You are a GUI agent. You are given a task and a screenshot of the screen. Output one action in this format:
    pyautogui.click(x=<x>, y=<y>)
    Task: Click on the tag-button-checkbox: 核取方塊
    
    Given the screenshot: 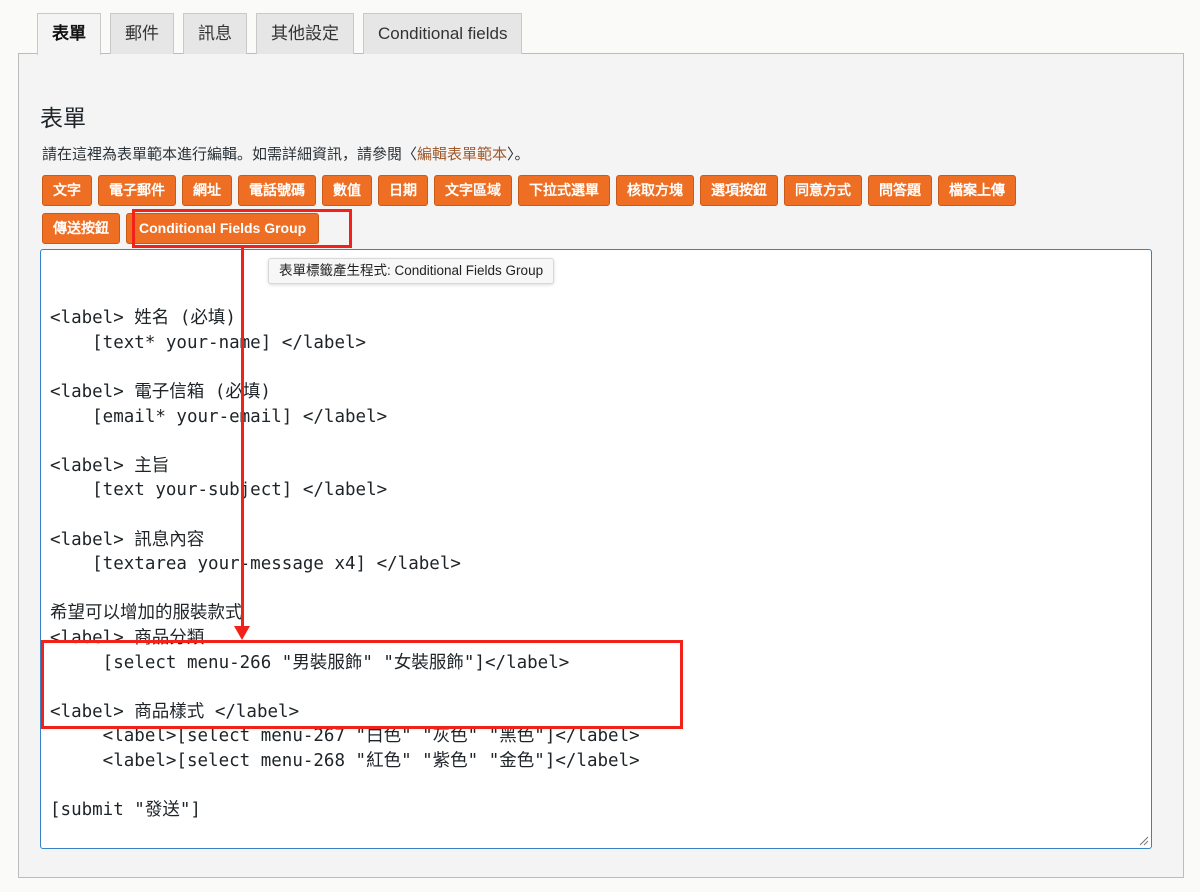 What is the action you would take?
    pyautogui.click(x=655, y=190)
    